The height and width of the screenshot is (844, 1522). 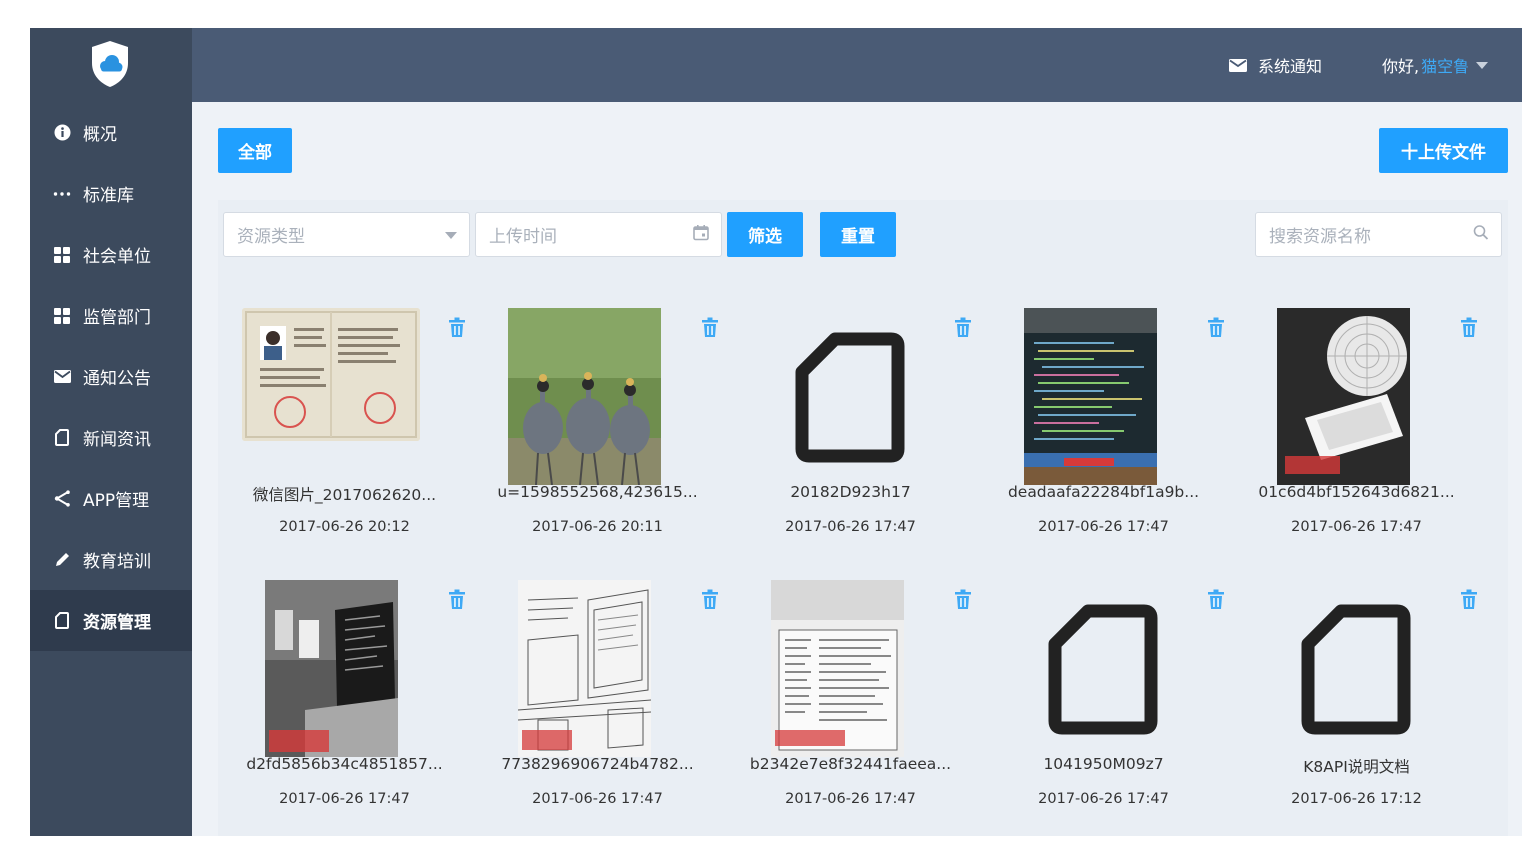 What do you see at coordinates (117, 623) in the screenshot?
I see `sidebar-item-label: 资源管理` at bounding box center [117, 623].